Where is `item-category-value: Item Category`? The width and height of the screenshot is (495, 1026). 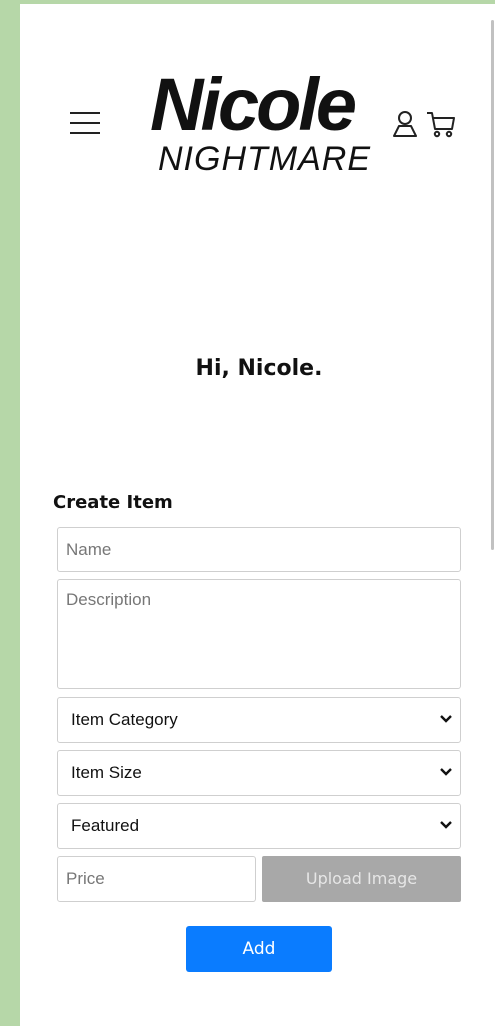 item-category-value: Item Category is located at coordinates (124, 719).